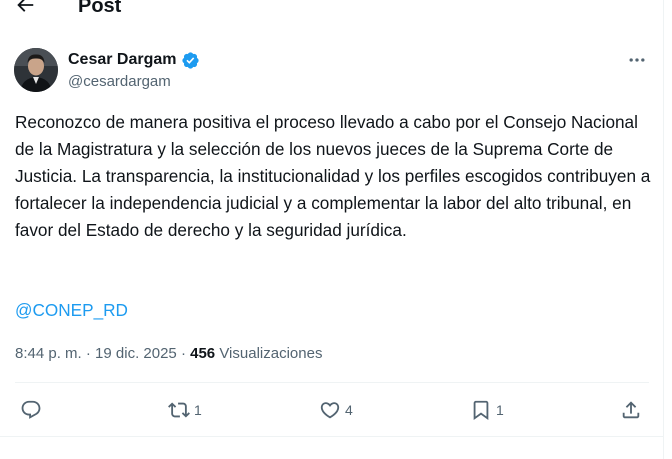 The image size is (672, 459). I want to click on more-icon, so click(637, 60).